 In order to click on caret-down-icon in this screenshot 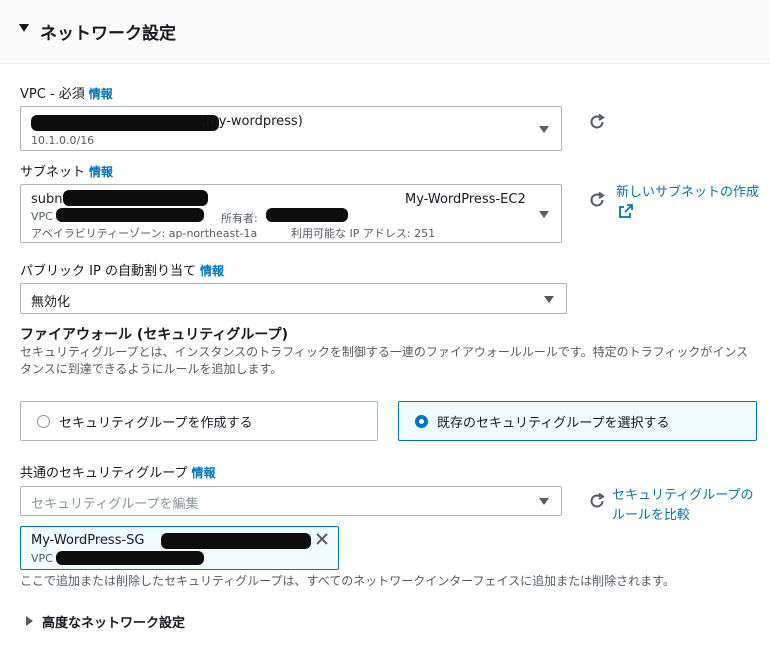, I will do `click(24, 28)`.